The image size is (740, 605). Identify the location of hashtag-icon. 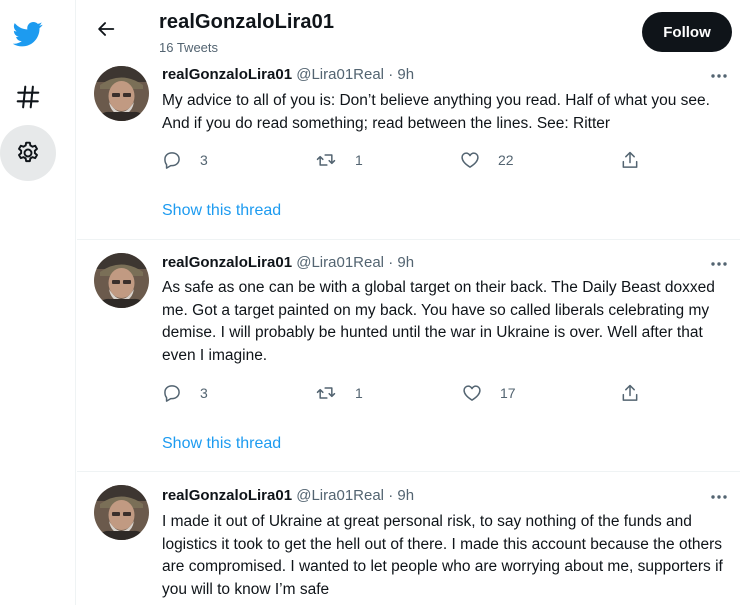
(28, 97).